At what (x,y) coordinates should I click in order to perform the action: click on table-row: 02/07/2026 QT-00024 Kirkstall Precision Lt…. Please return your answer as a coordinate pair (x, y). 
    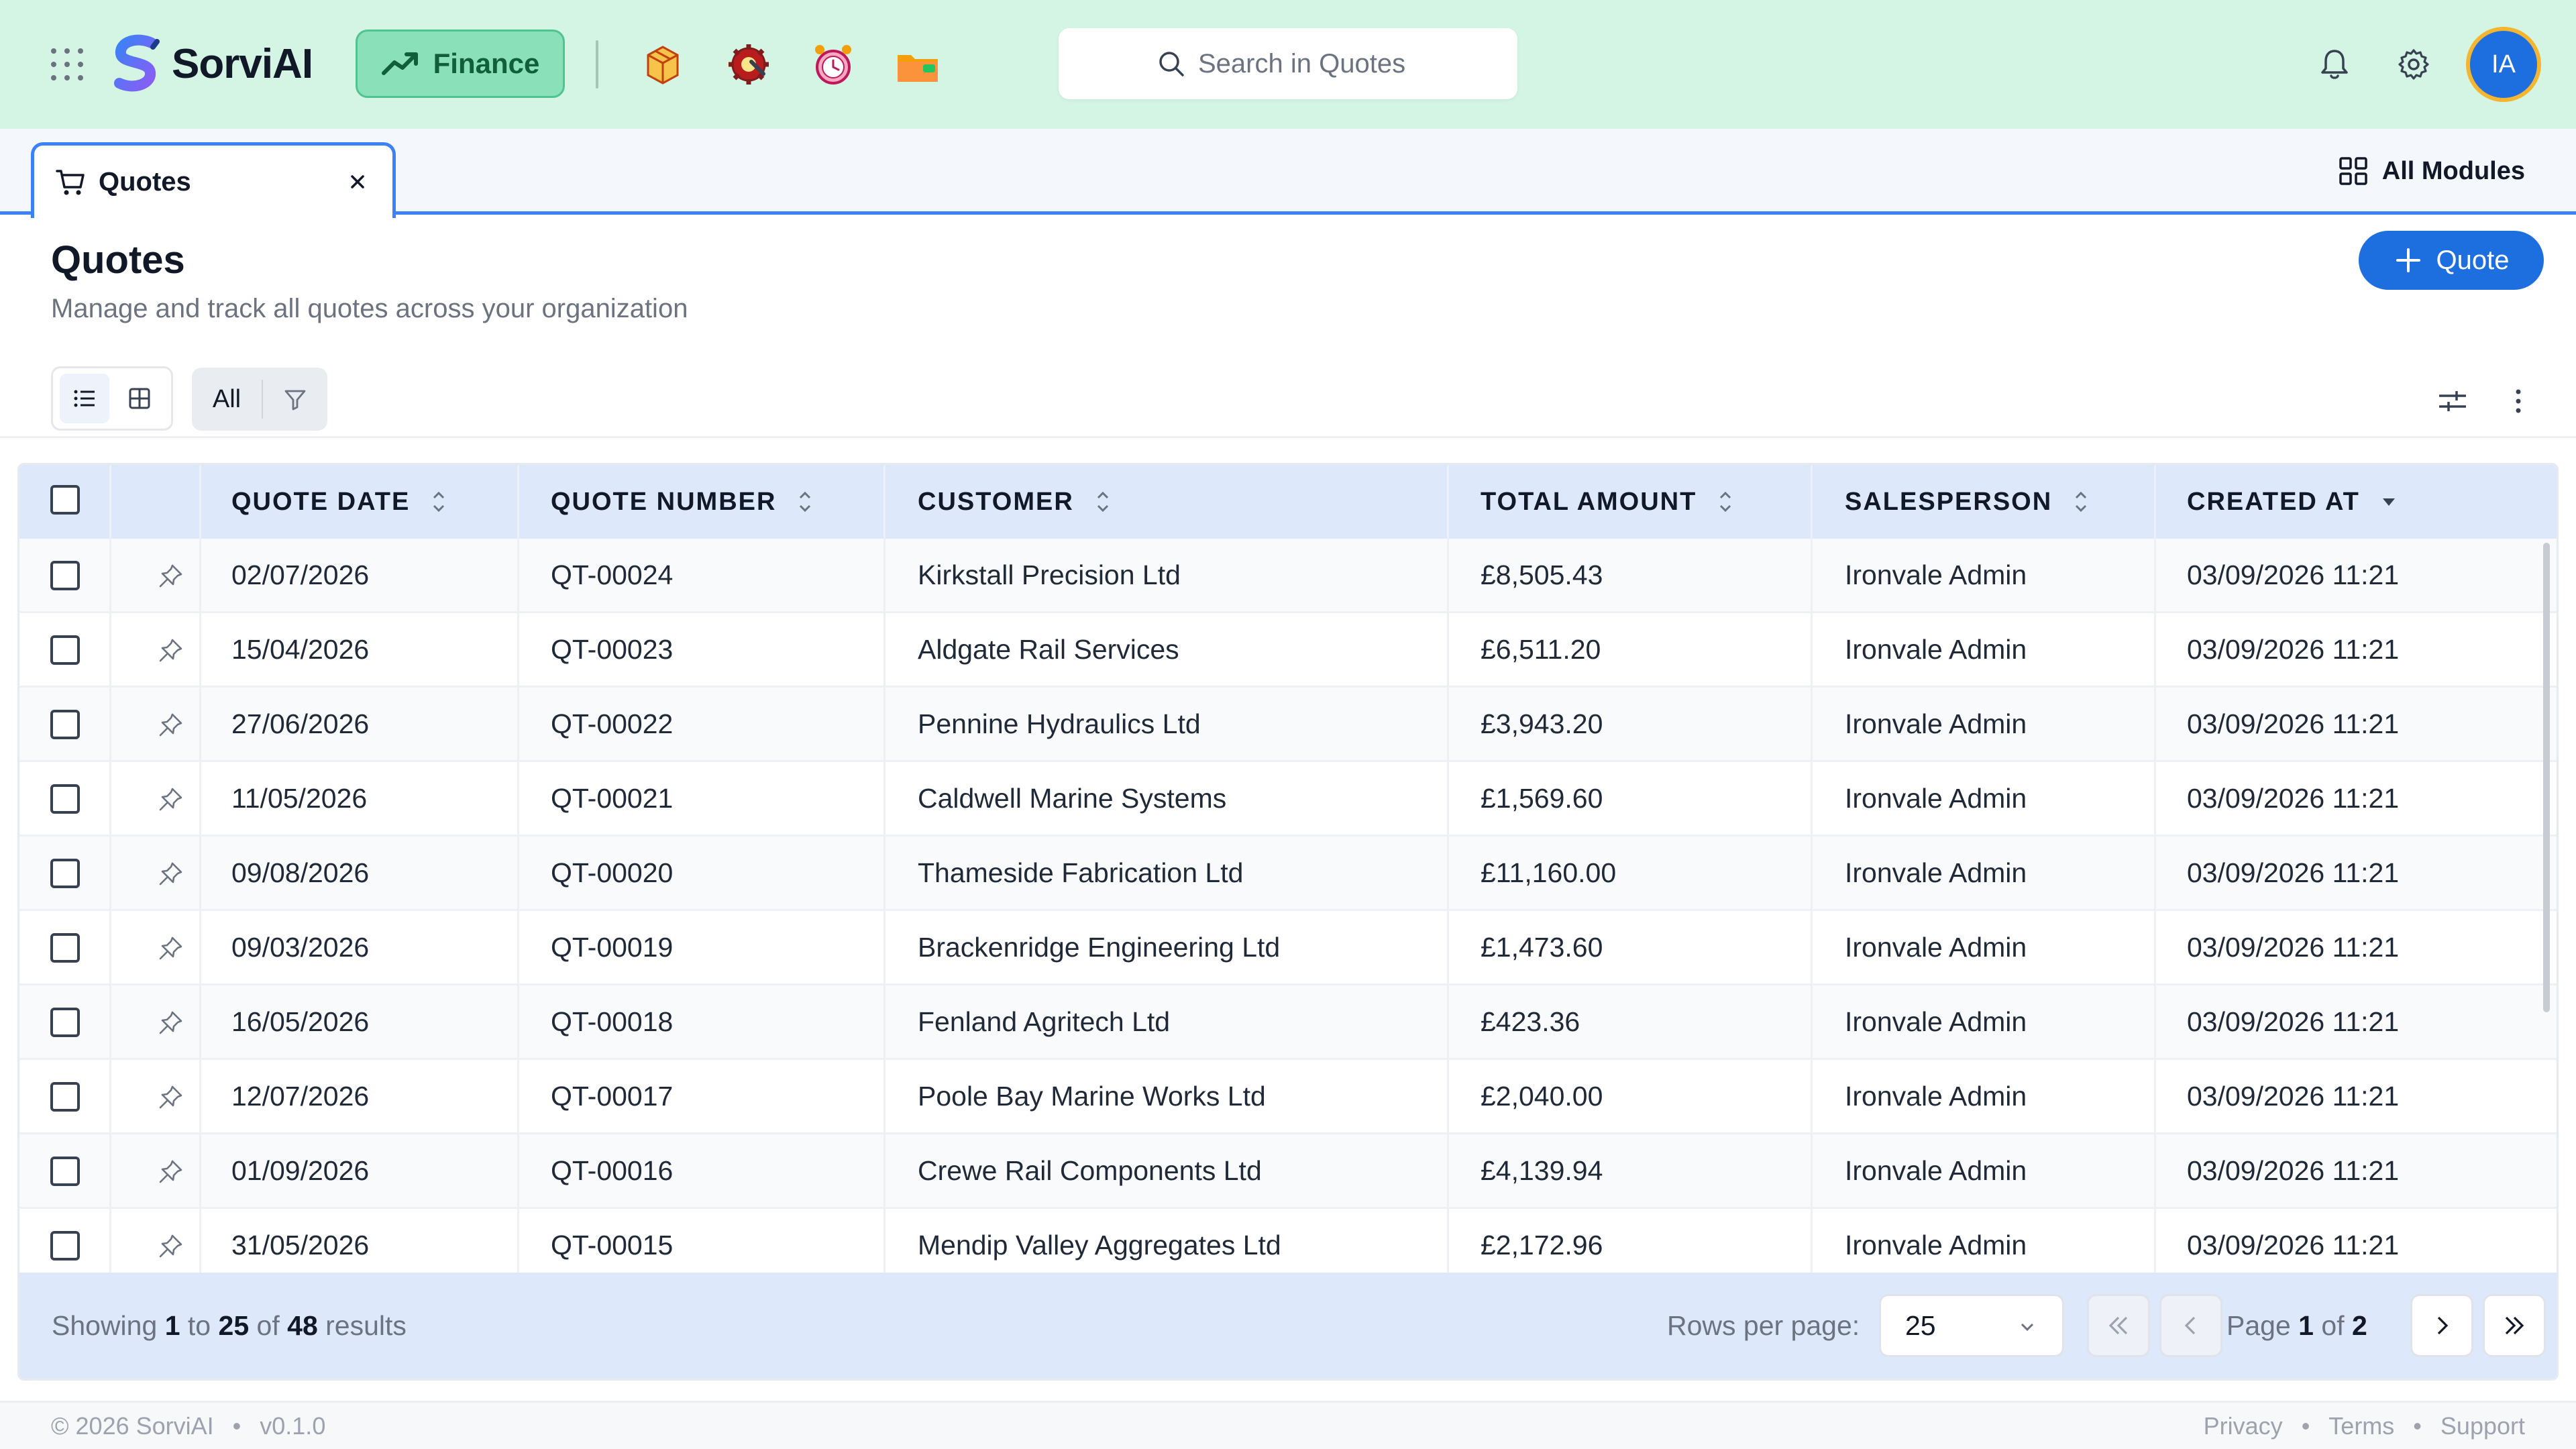
    Looking at the image, I should click on (1288, 576).